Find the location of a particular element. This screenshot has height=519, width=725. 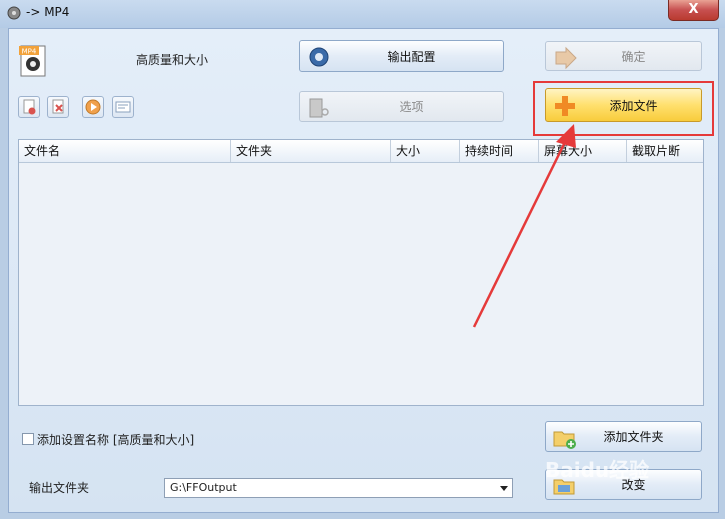

title-bar: -> MP4 X is located at coordinates (362, 14).